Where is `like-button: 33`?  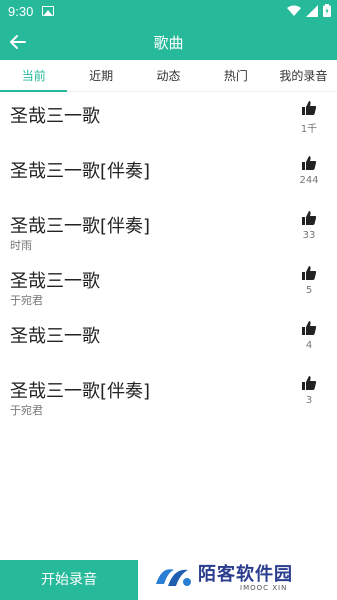
like-button: 33 is located at coordinates (309, 225).